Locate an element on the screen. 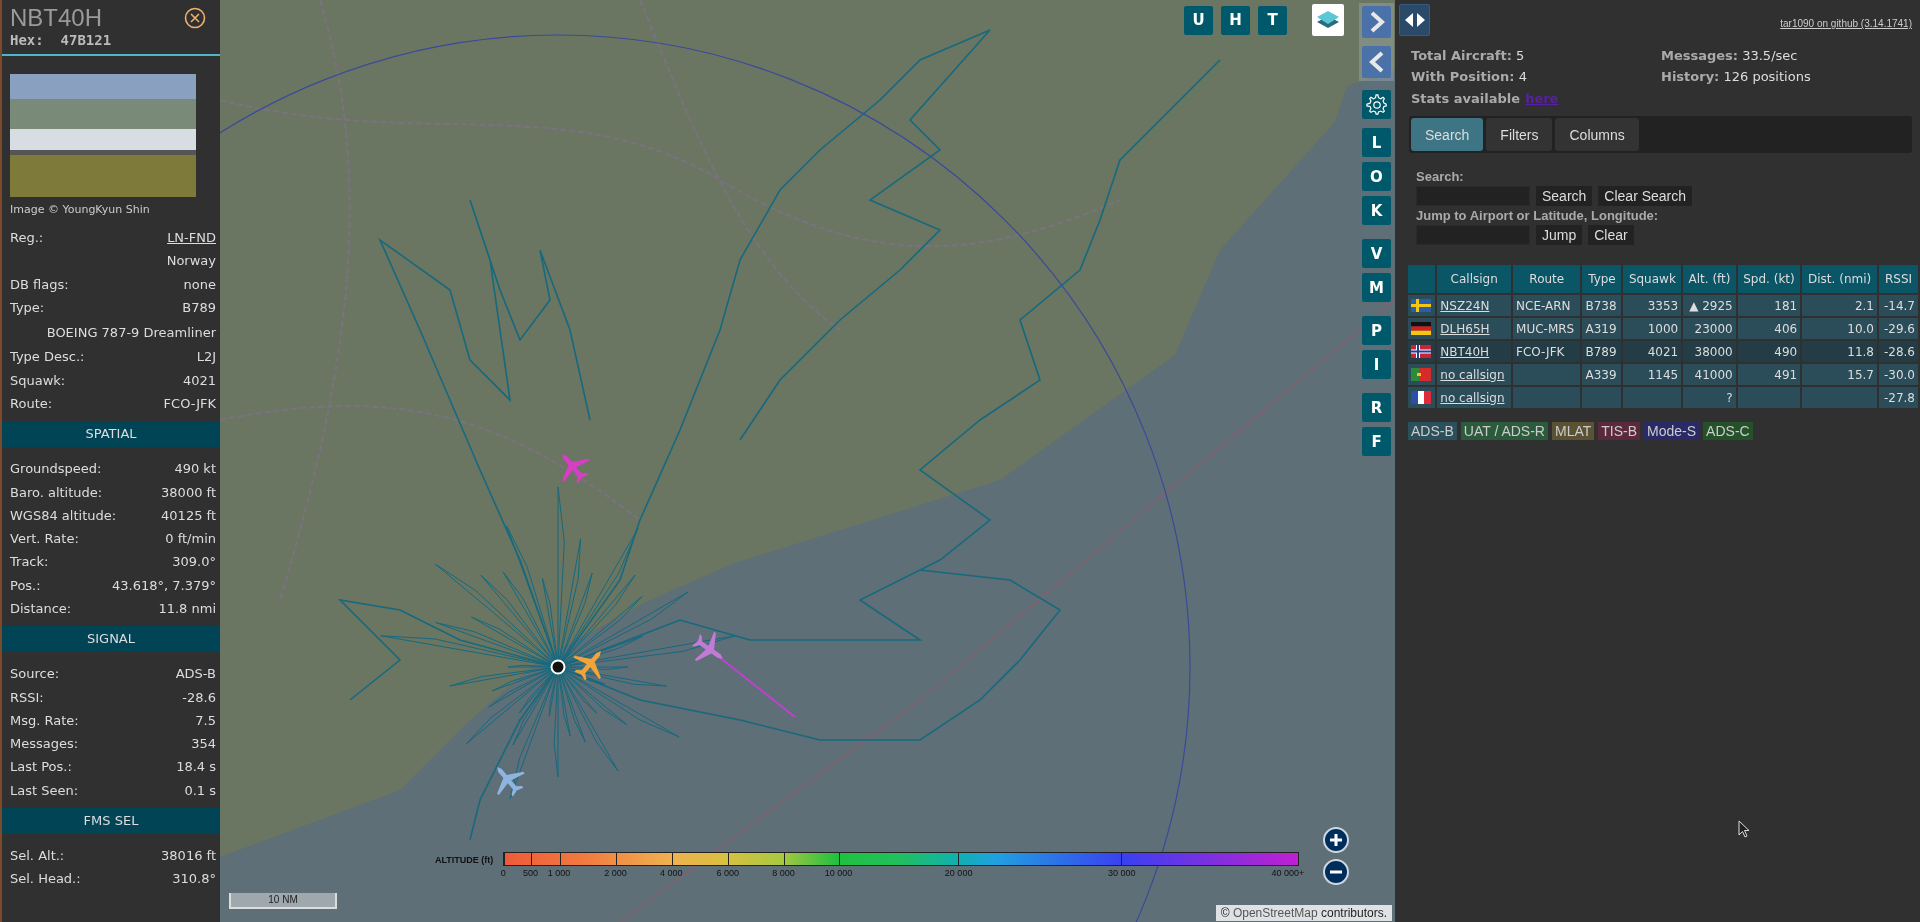  map-toggle-button: K is located at coordinates (1376, 210).